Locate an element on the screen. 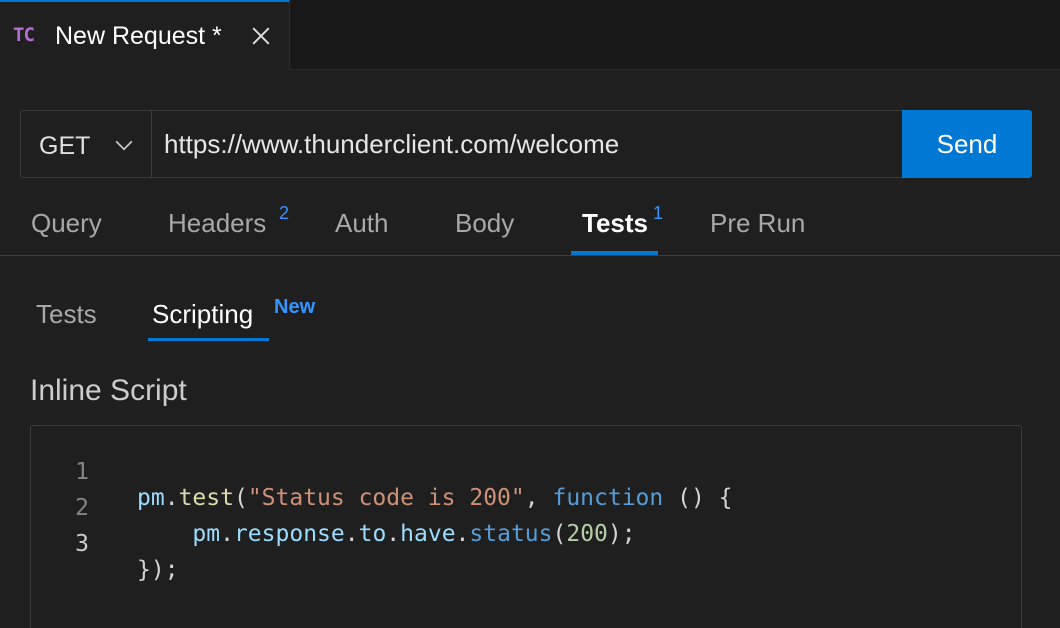 This screenshot has height=628, width=1060. tab-auth: Auth is located at coordinates (362, 223).